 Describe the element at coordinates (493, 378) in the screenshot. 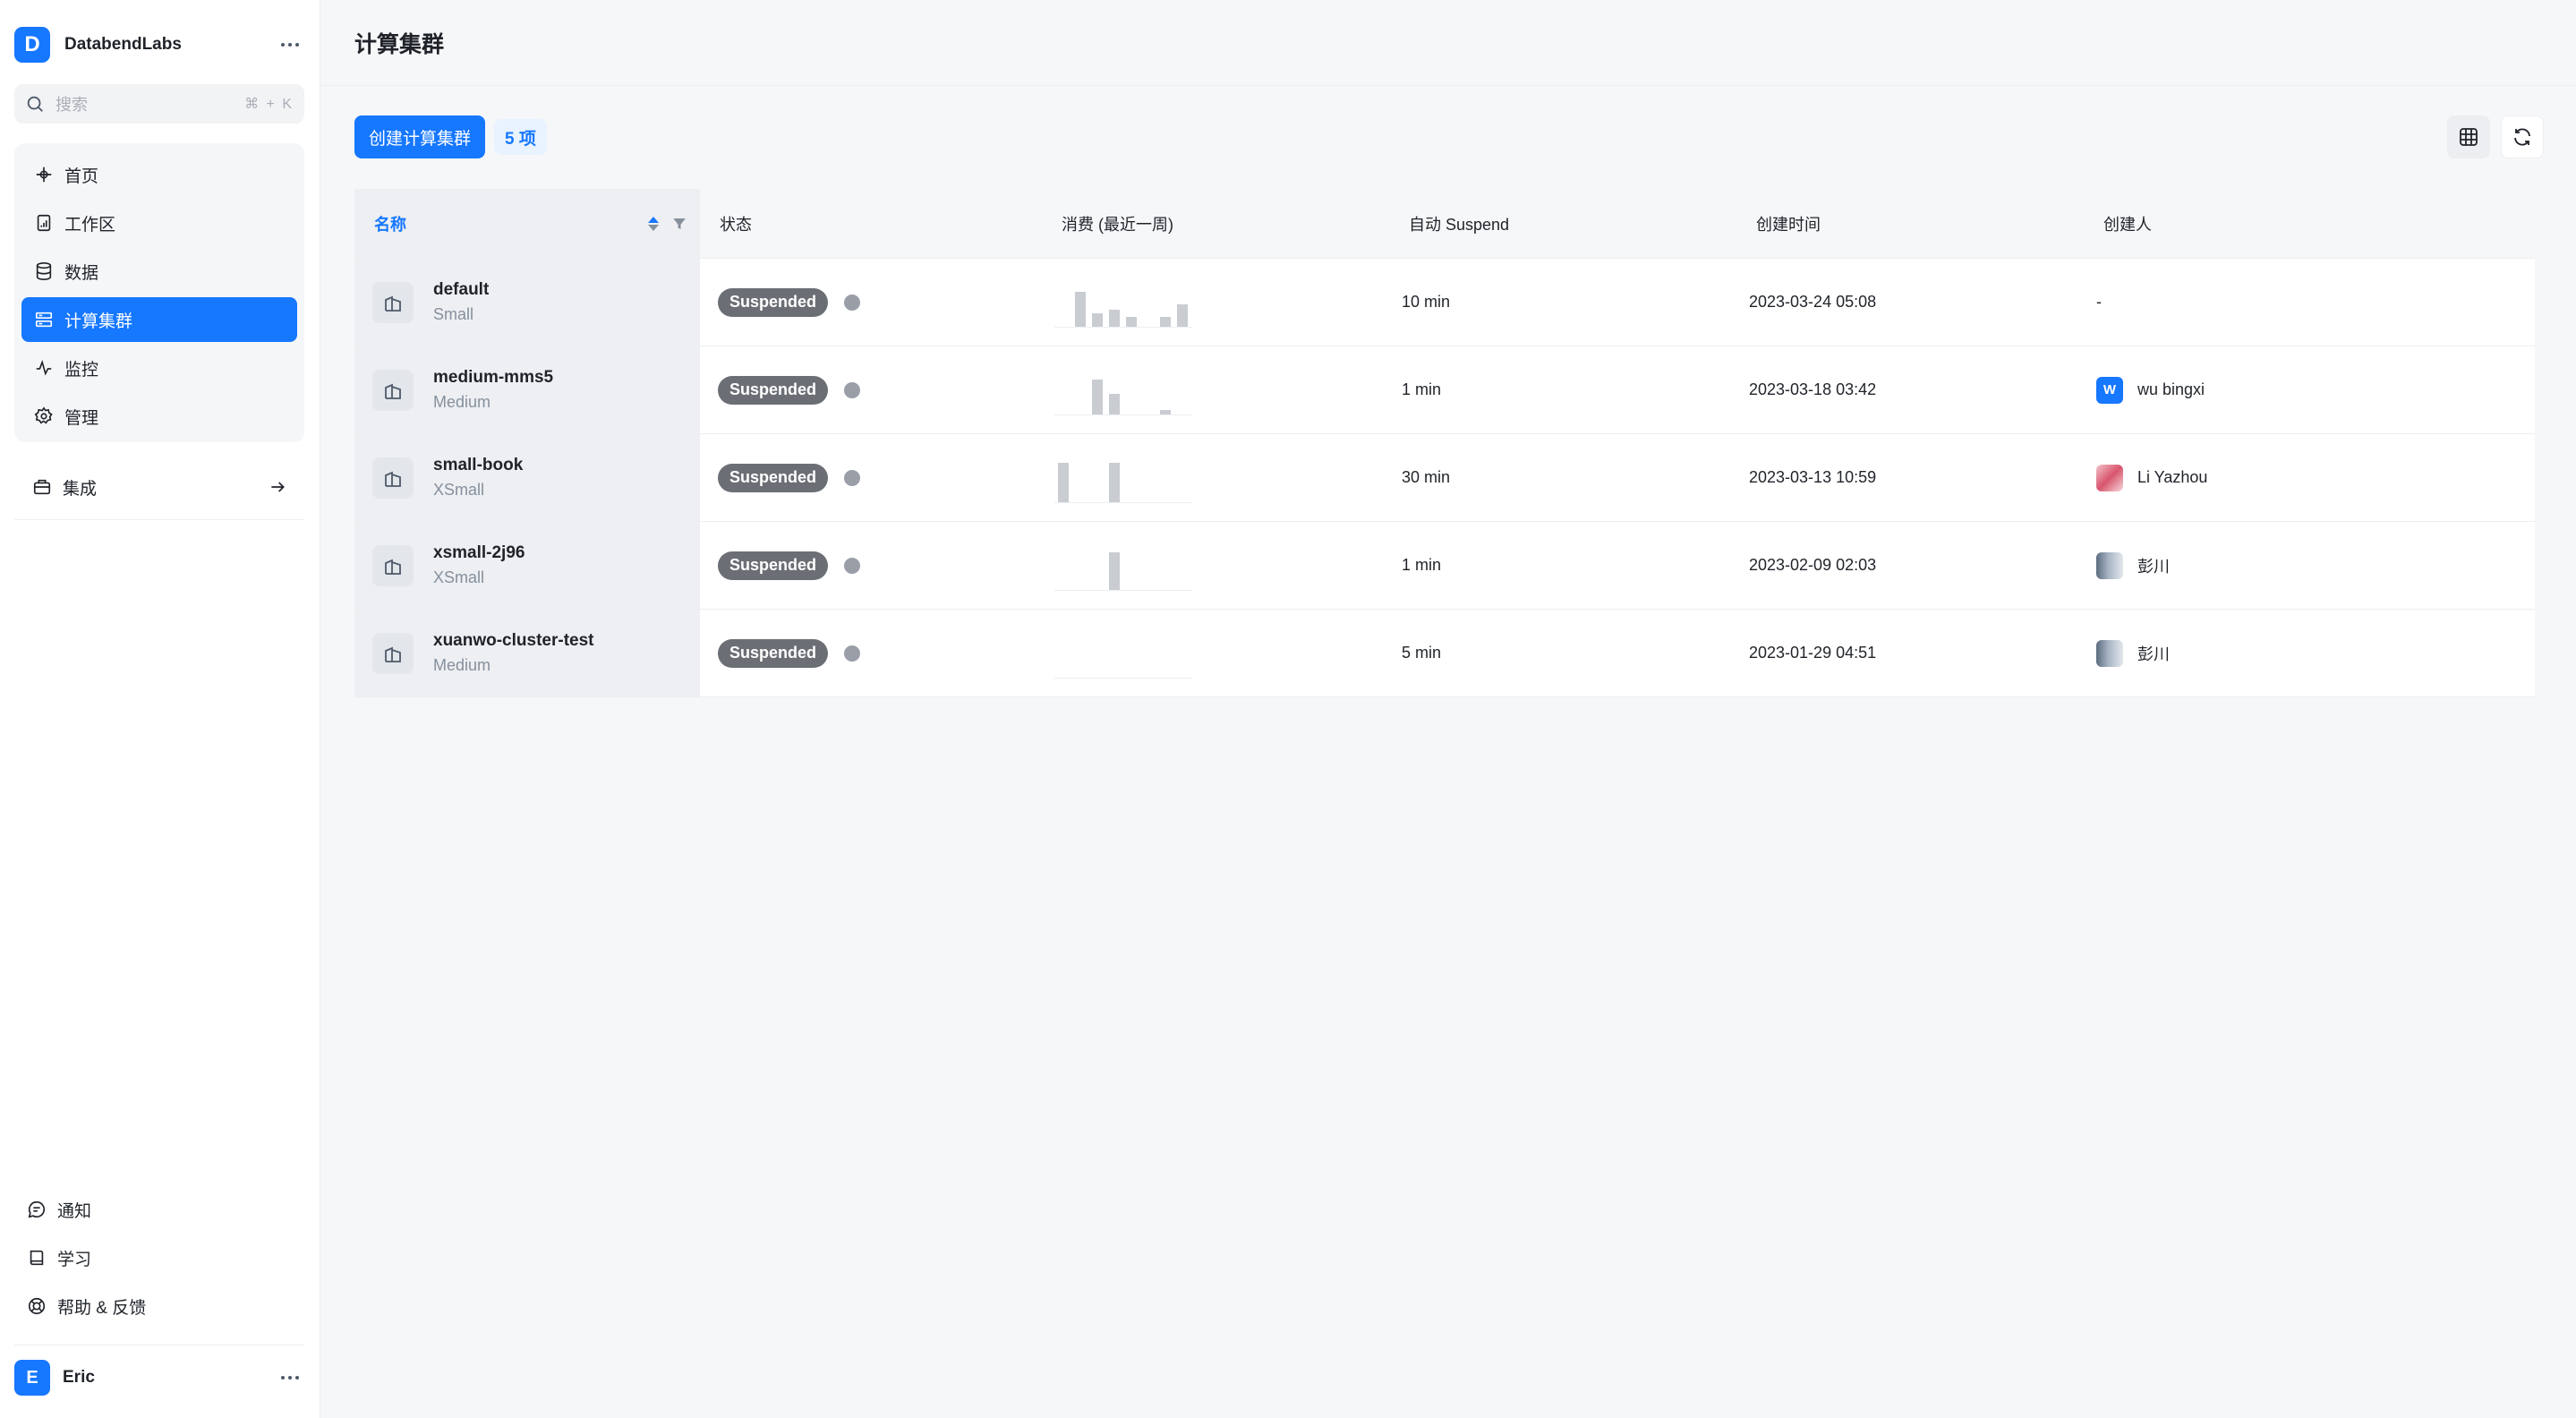

I see `cluster-name: medium-mms5` at that location.